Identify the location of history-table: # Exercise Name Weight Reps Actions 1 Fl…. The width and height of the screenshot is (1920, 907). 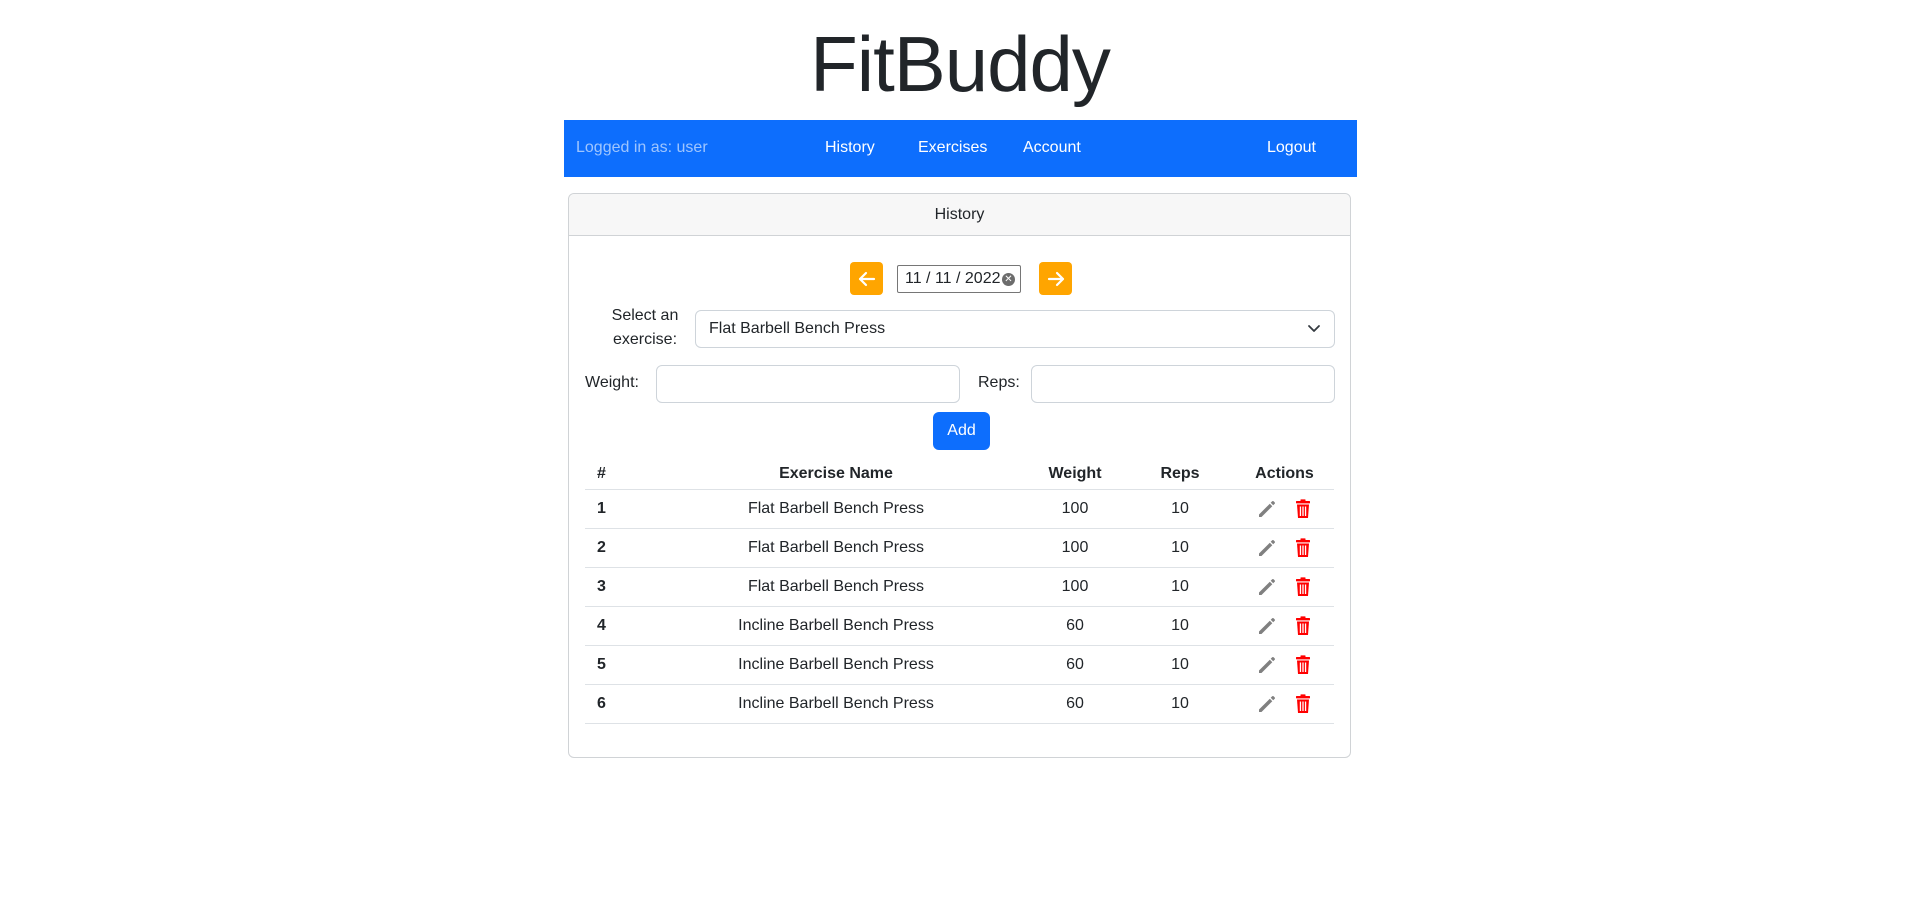
(959, 591).